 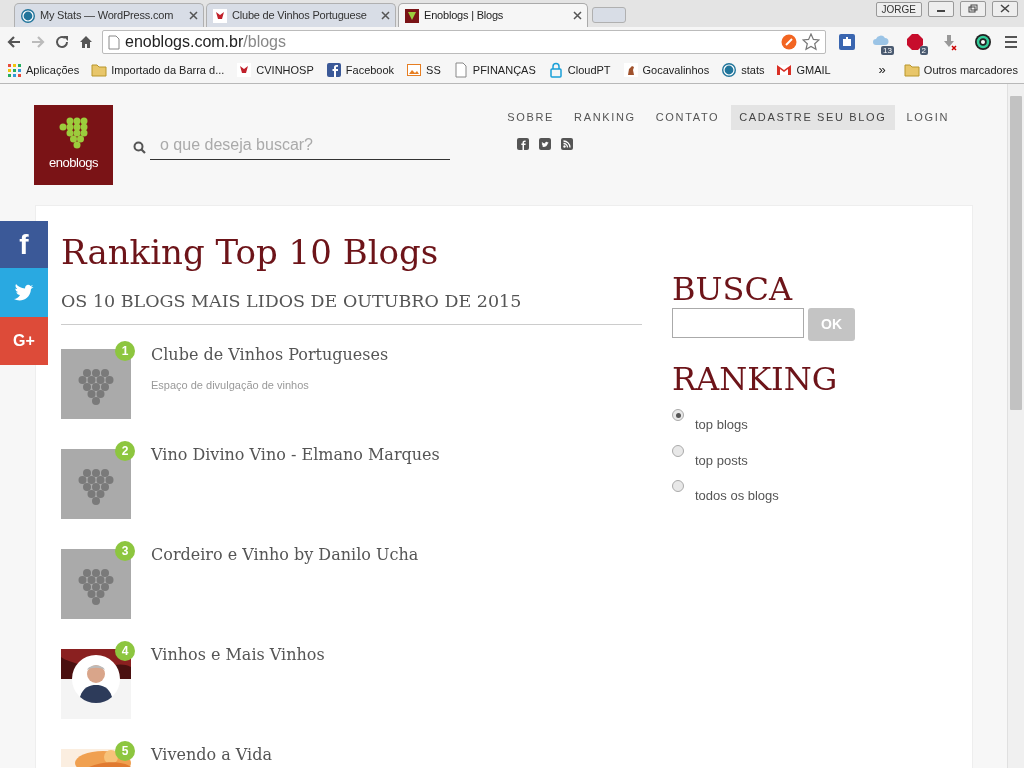 I want to click on facebook-share-button: f, so click(x=24, y=244).